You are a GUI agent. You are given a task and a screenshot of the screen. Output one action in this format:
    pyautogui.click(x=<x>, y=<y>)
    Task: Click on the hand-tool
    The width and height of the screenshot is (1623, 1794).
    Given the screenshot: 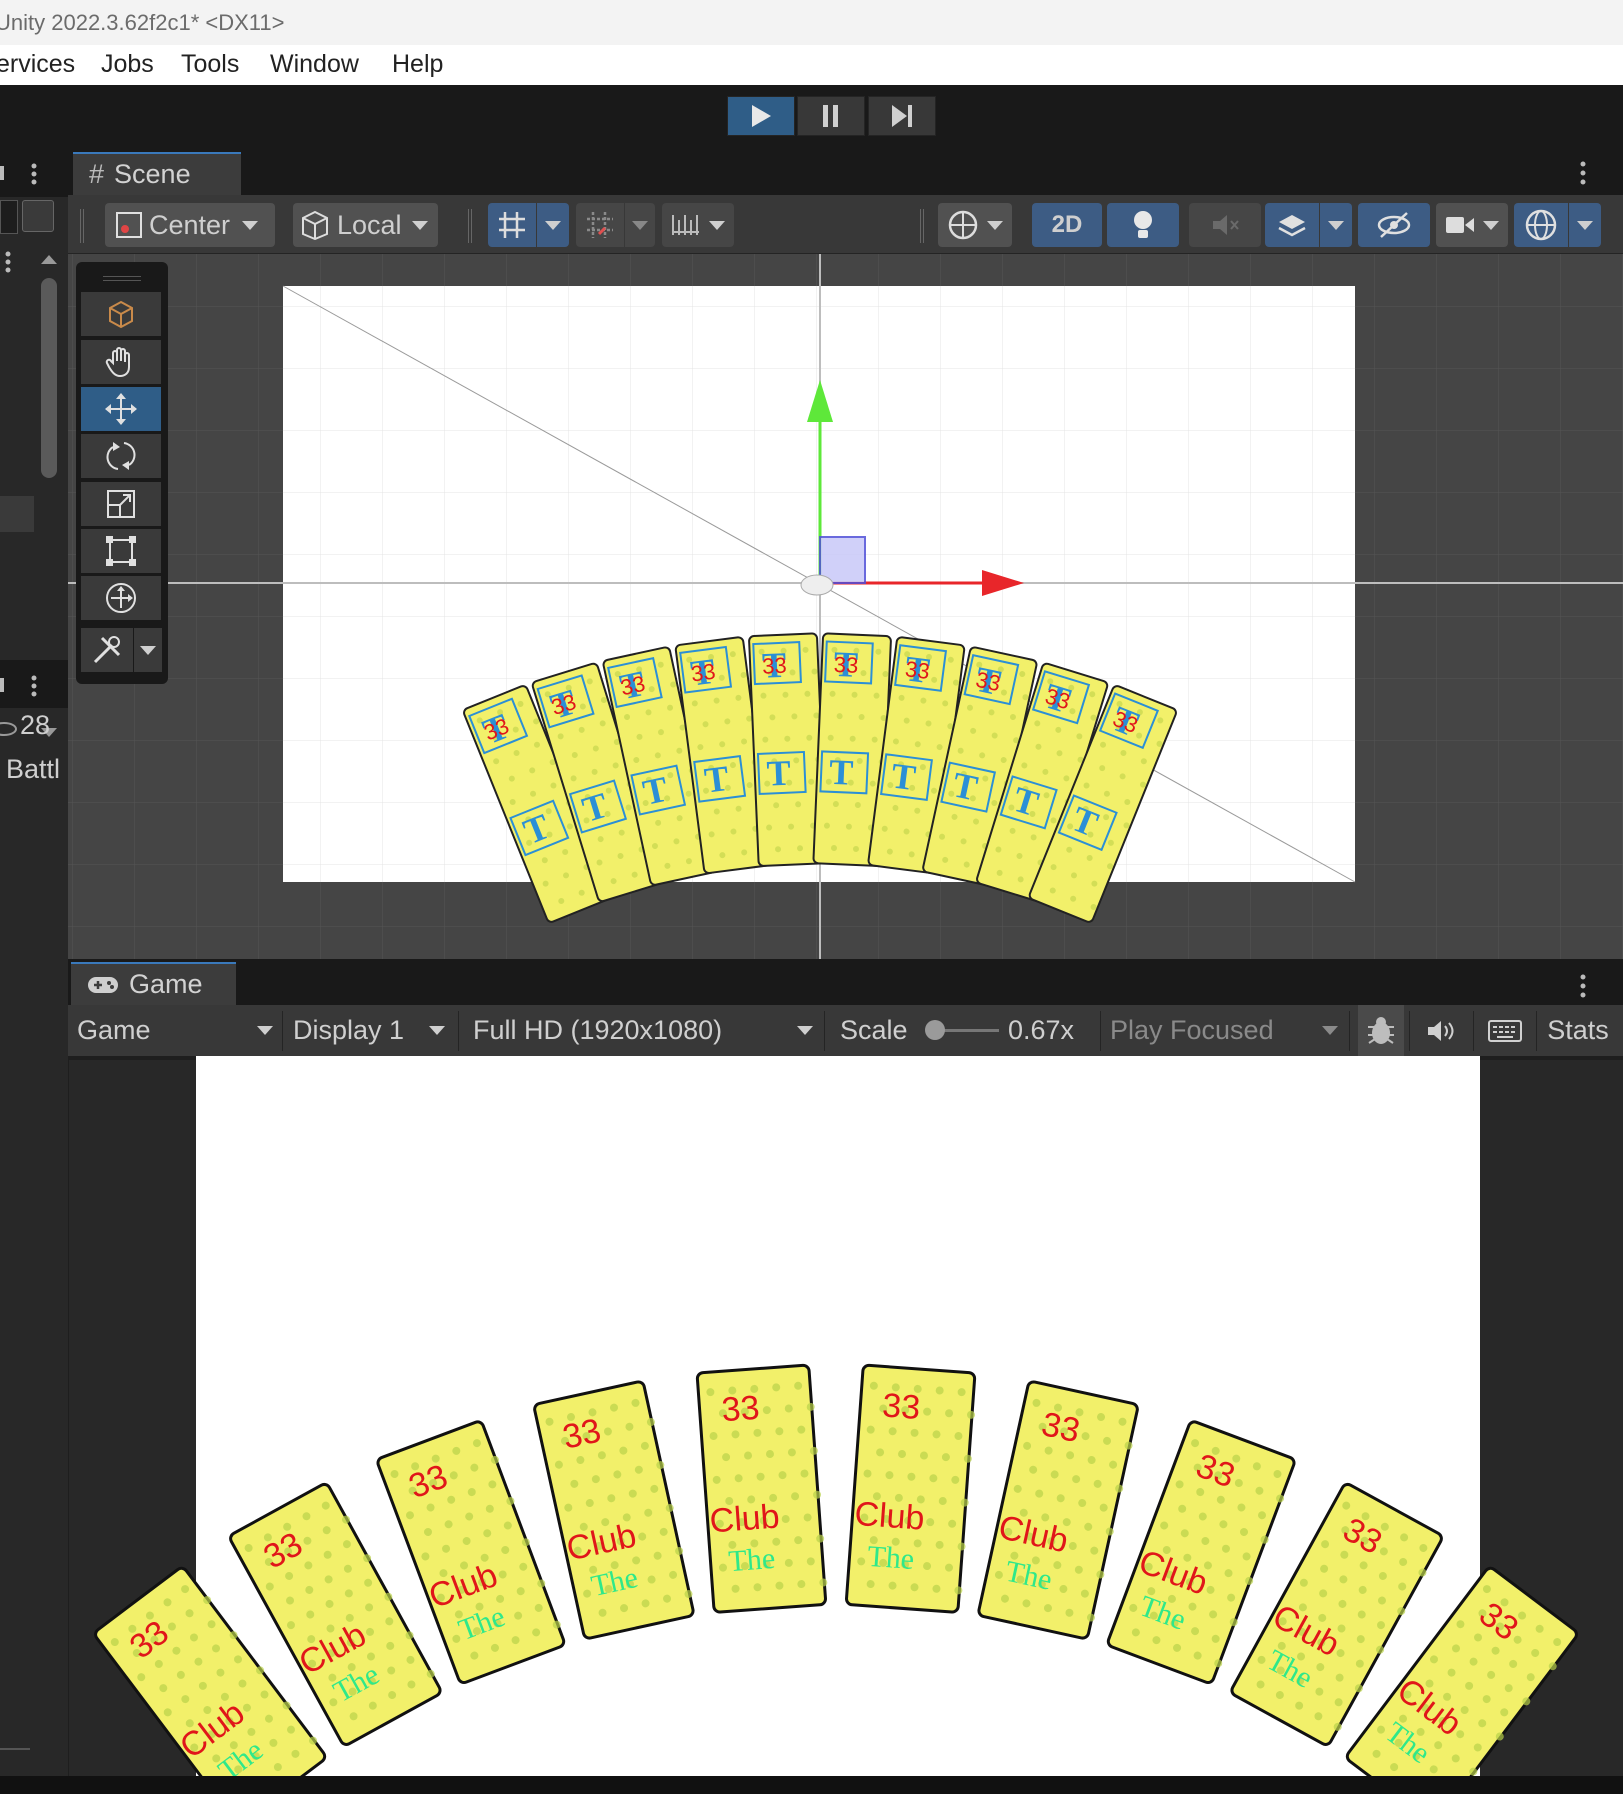 What is the action you would take?
    pyautogui.click(x=121, y=362)
    